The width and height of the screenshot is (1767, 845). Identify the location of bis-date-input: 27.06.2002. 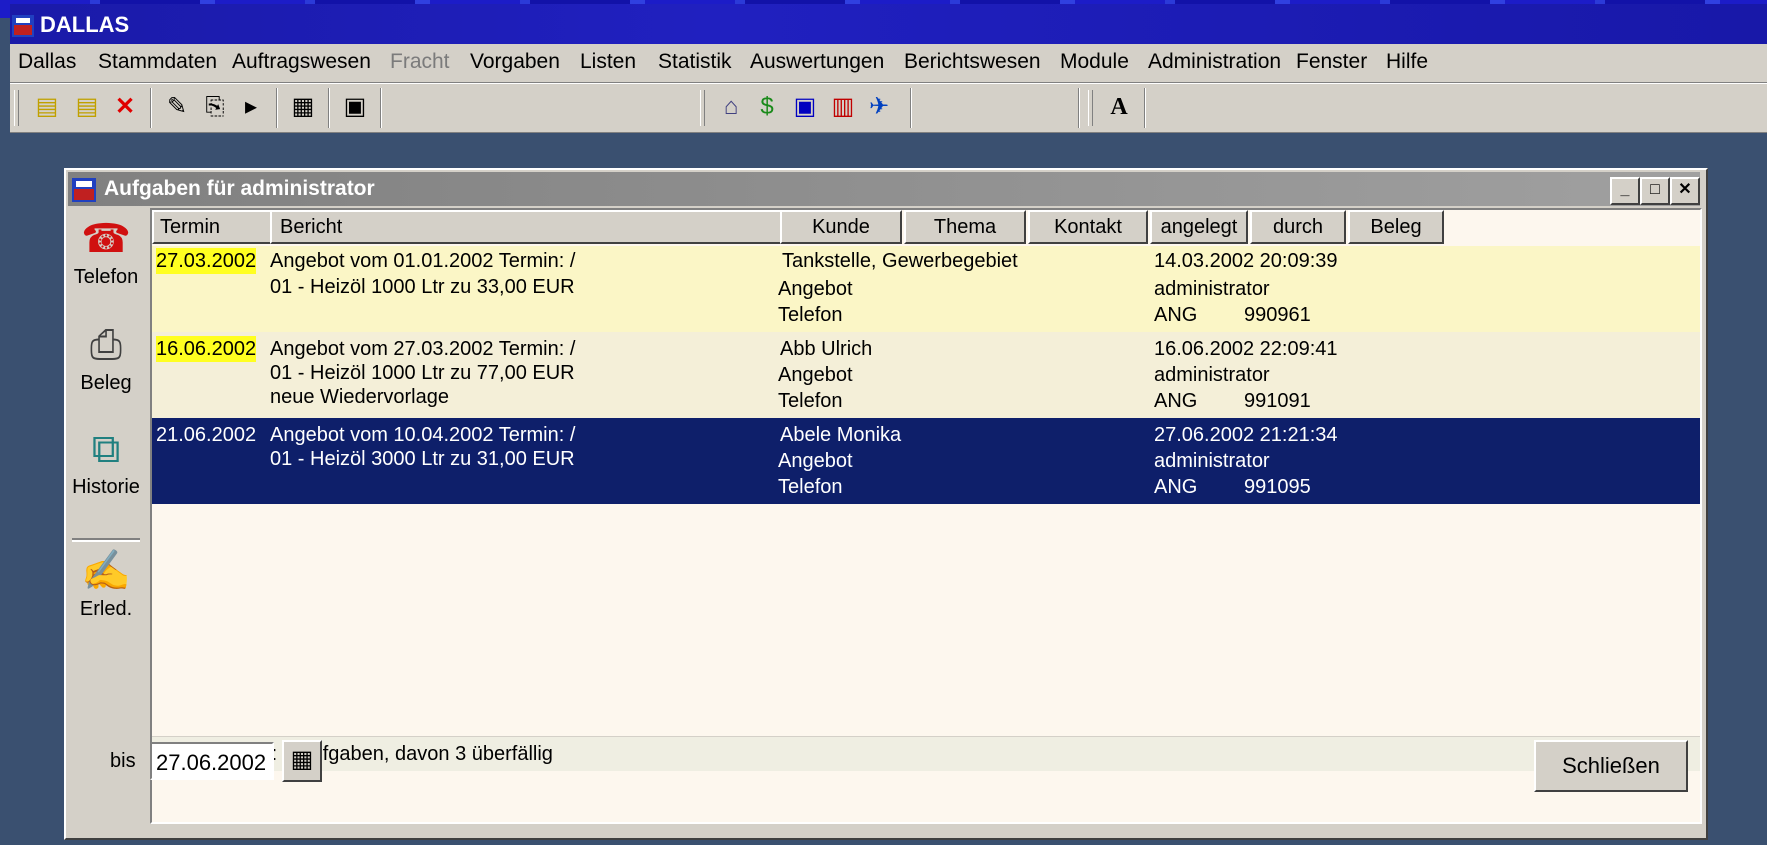
(212, 761).